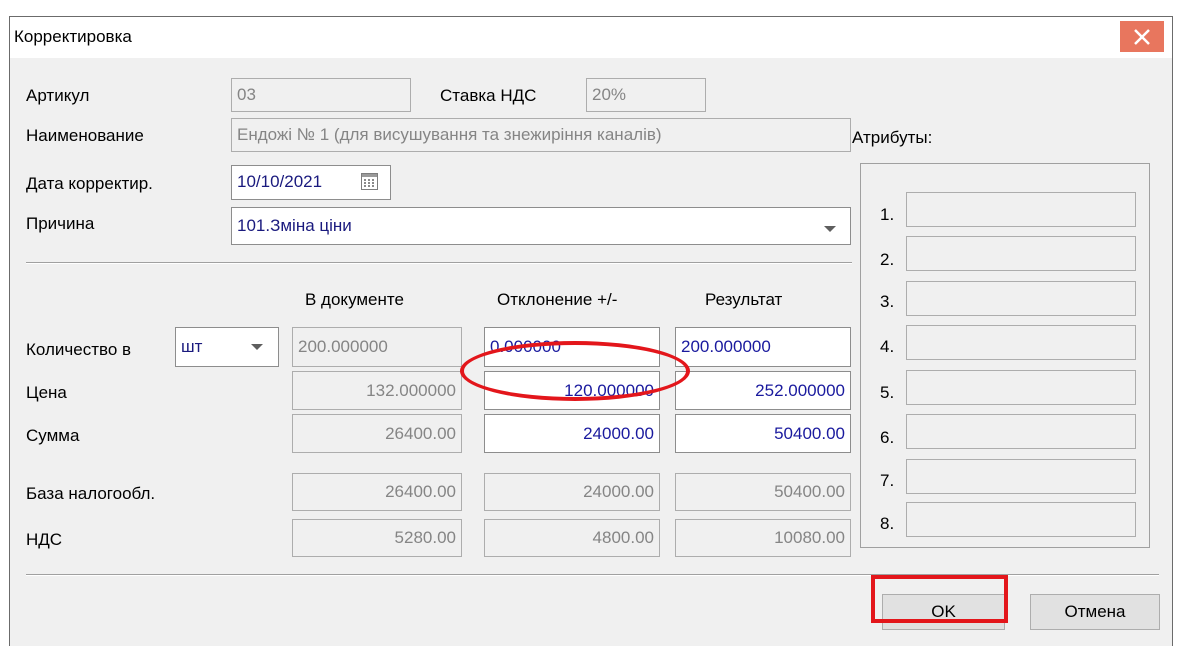 This screenshot has width=1183, height=646. What do you see at coordinates (572, 433) in the screenshot?
I see `sum-deviation-input: 24000.00` at bounding box center [572, 433].